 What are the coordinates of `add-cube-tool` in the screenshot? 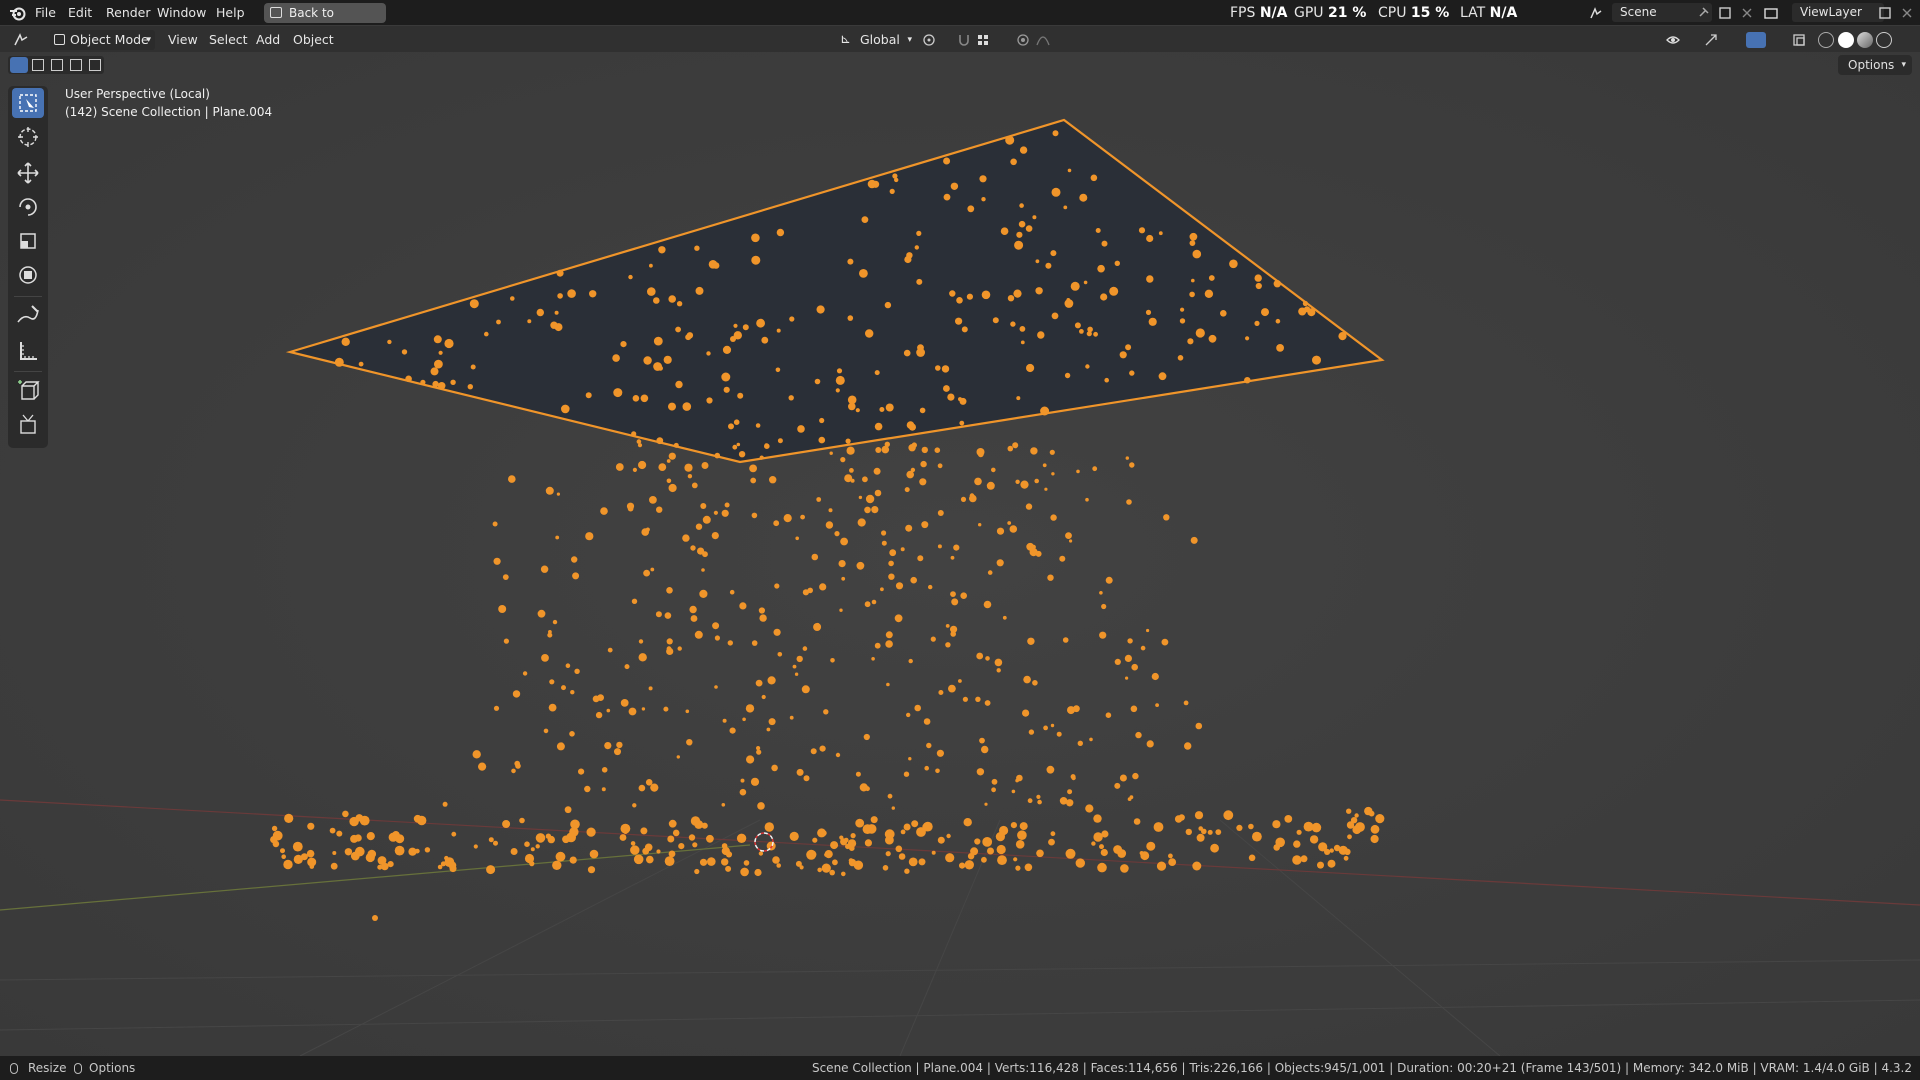 It's located at (28, 391).